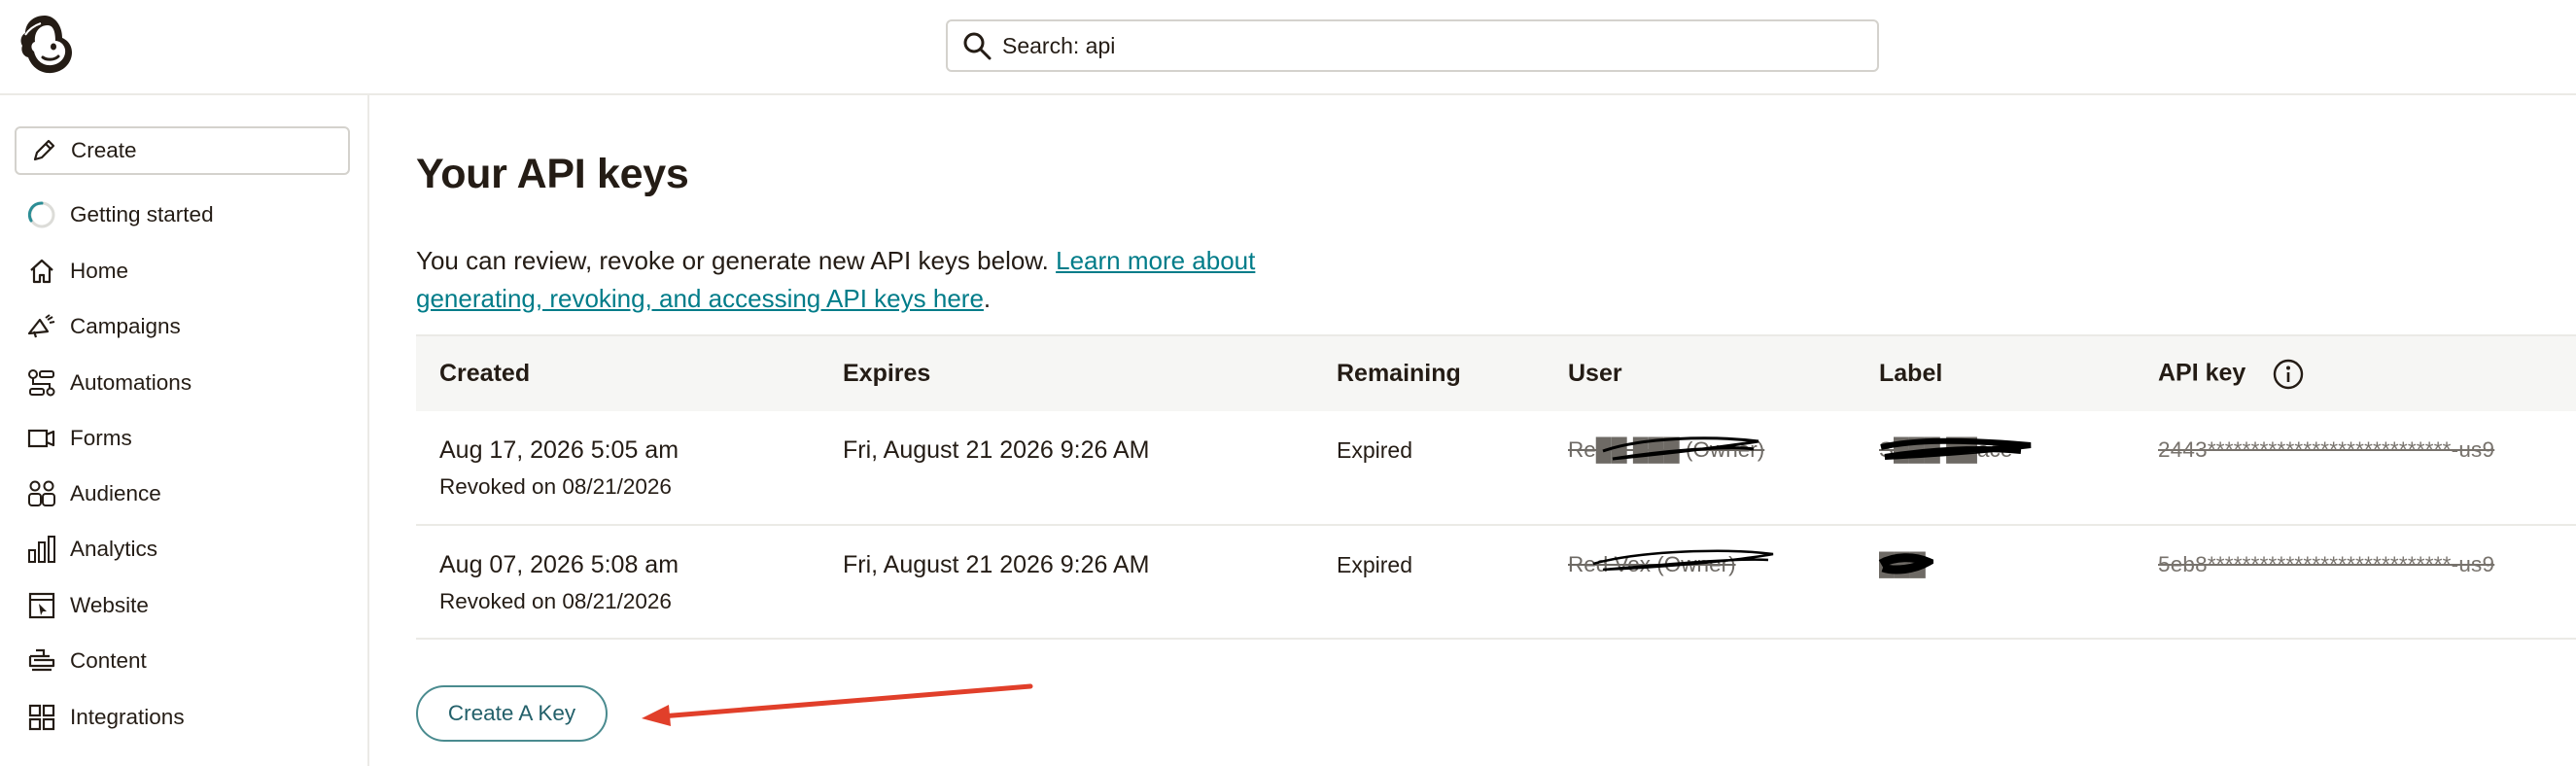 This screenshot has width=2576, height=766. I want to click on sidebar-item-label: Campaigns, so click(126, 326).